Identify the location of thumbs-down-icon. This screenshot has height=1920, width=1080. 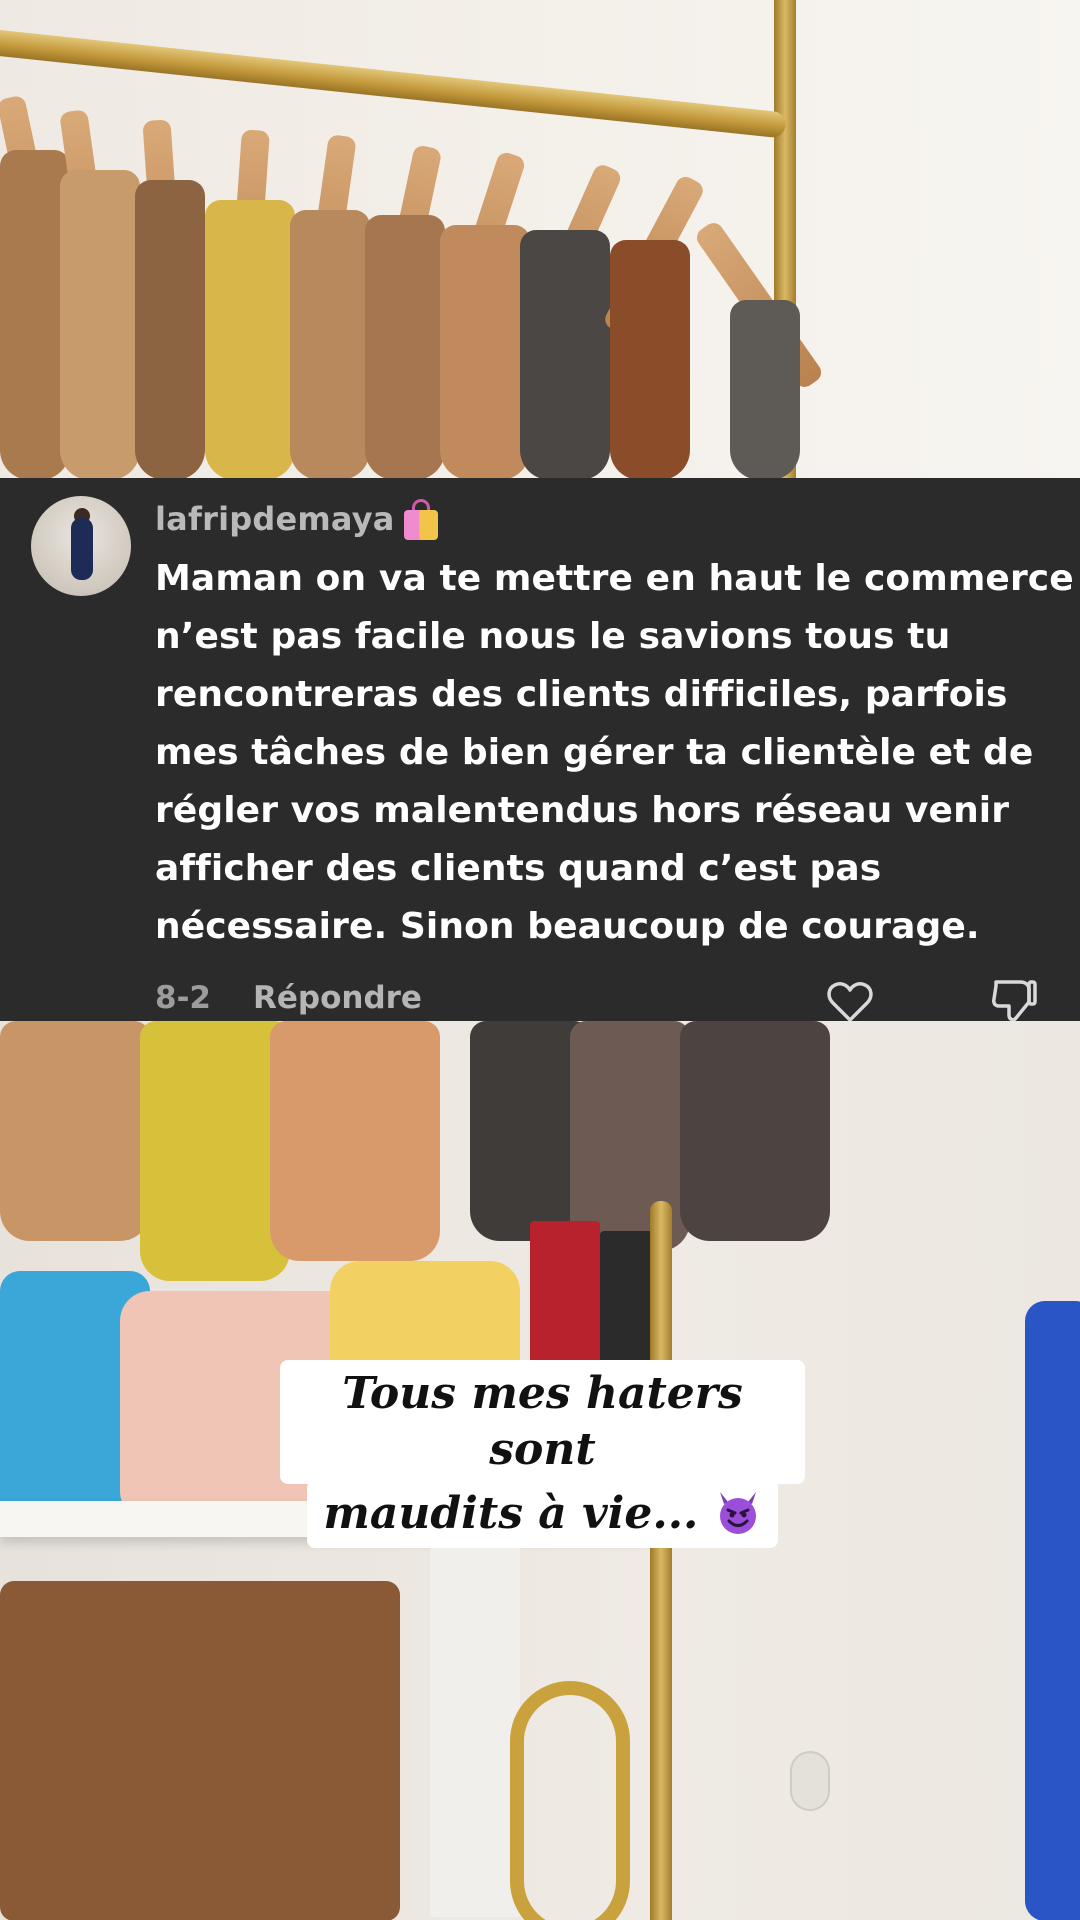
(1014, 1001).